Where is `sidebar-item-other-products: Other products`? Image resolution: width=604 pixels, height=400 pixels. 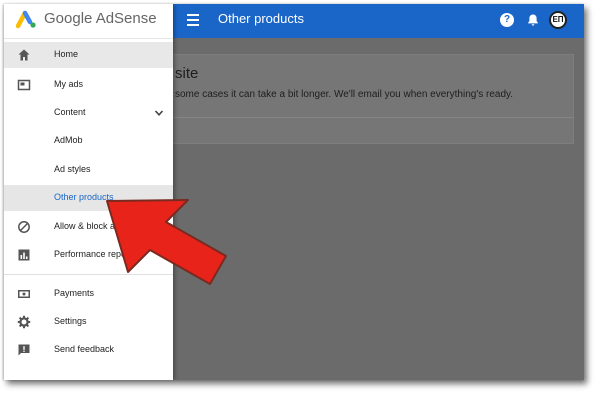
sidebar-item-other-products: Other products is located at coordinates (88, 198).